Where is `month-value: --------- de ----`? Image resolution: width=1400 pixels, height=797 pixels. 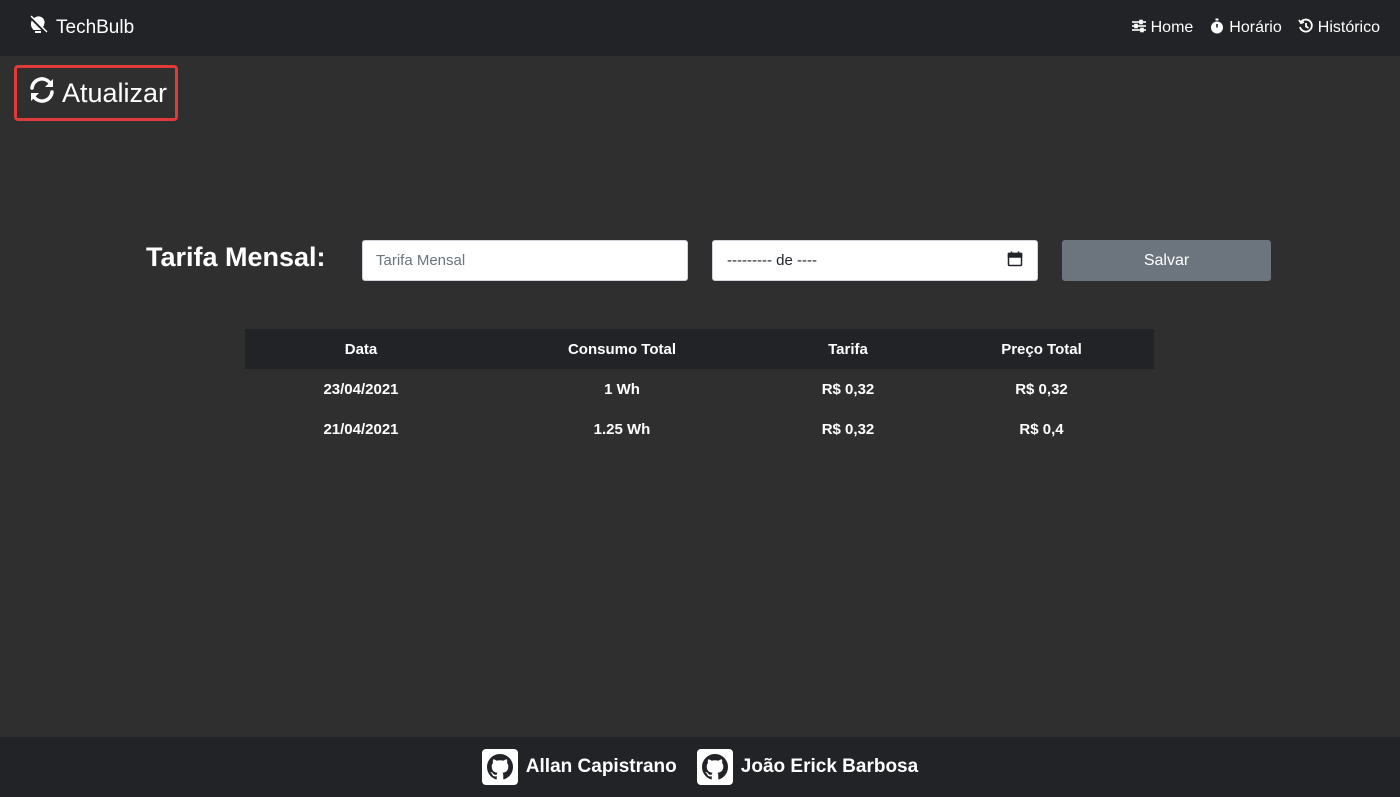
month-value: --------- de ---- is located at coordinates (772, 260).